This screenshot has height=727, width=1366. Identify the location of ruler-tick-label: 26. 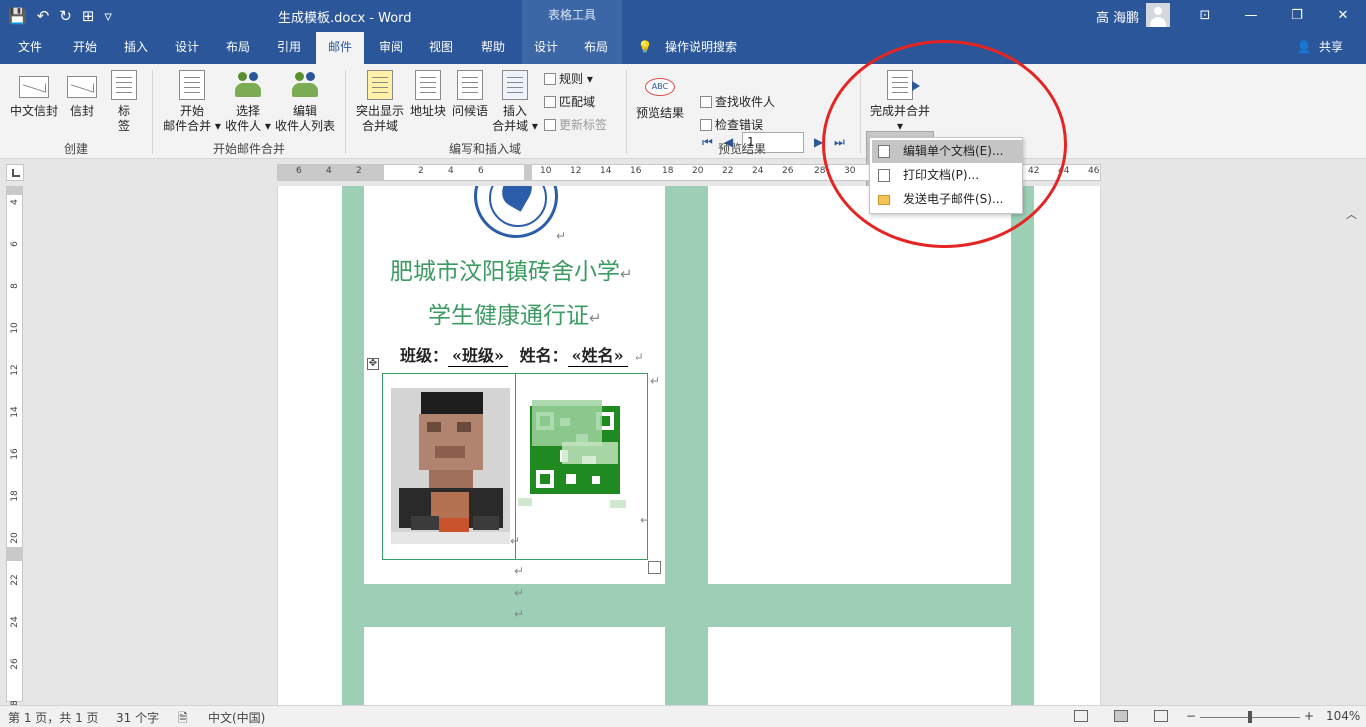
(15, 664).